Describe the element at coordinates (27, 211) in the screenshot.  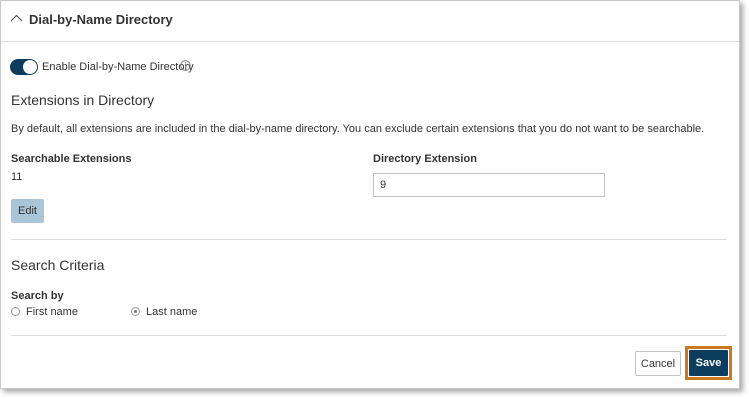
I see `edit-button: Edit` at that location.